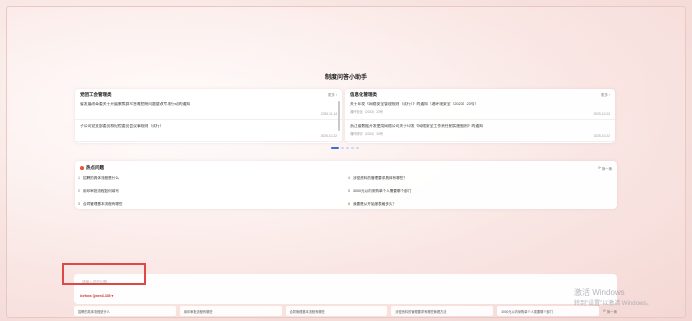 The width and height of the screenshot is (692, 321). What do you see at coordinates (336, 311) in the screenshot?
I see `suggestion-chip: 合同管理基本流程有哪些` at bounding box center [336, 311].